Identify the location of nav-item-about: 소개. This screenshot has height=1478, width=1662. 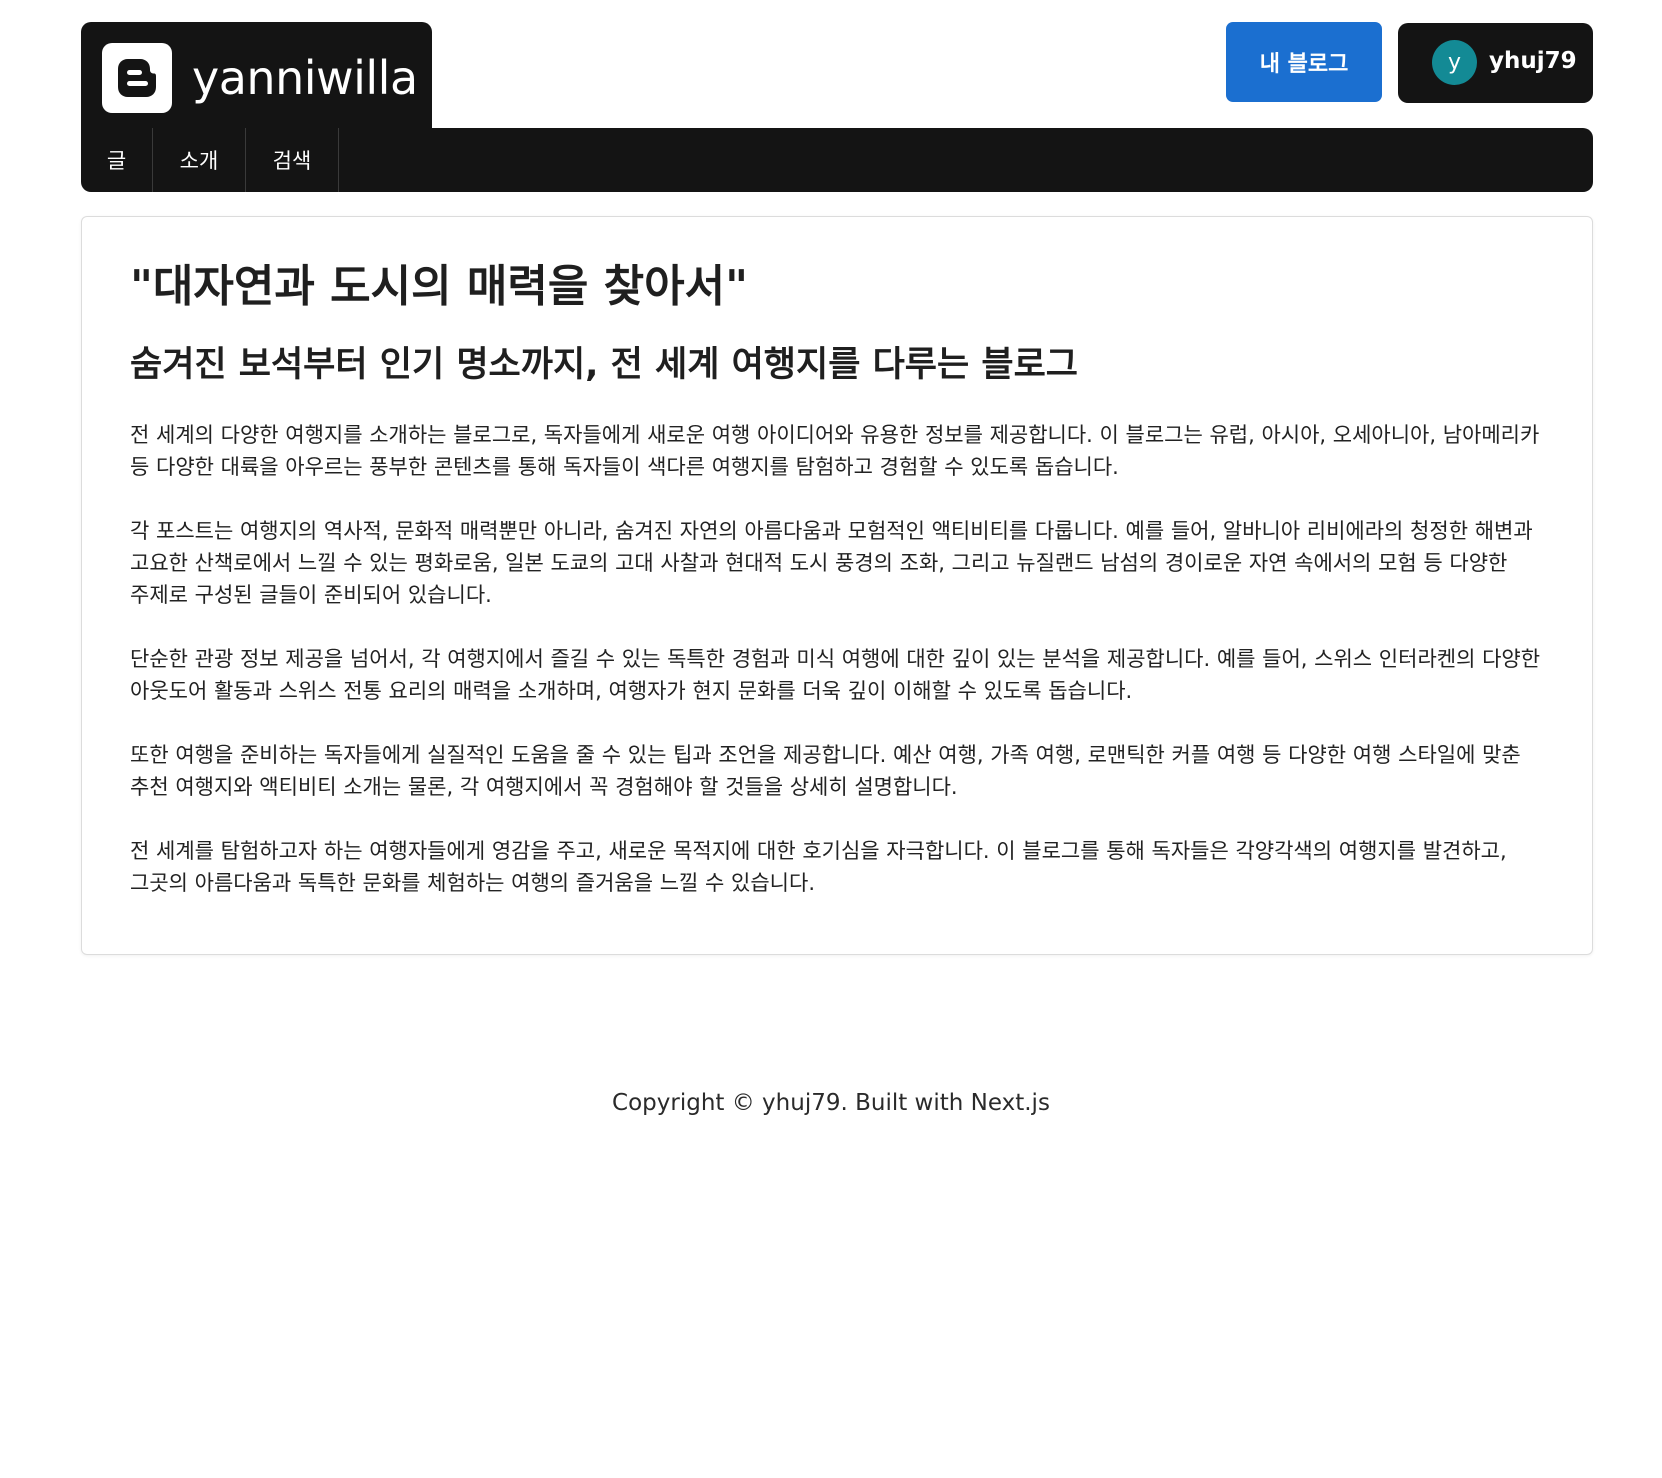
(199, 160).